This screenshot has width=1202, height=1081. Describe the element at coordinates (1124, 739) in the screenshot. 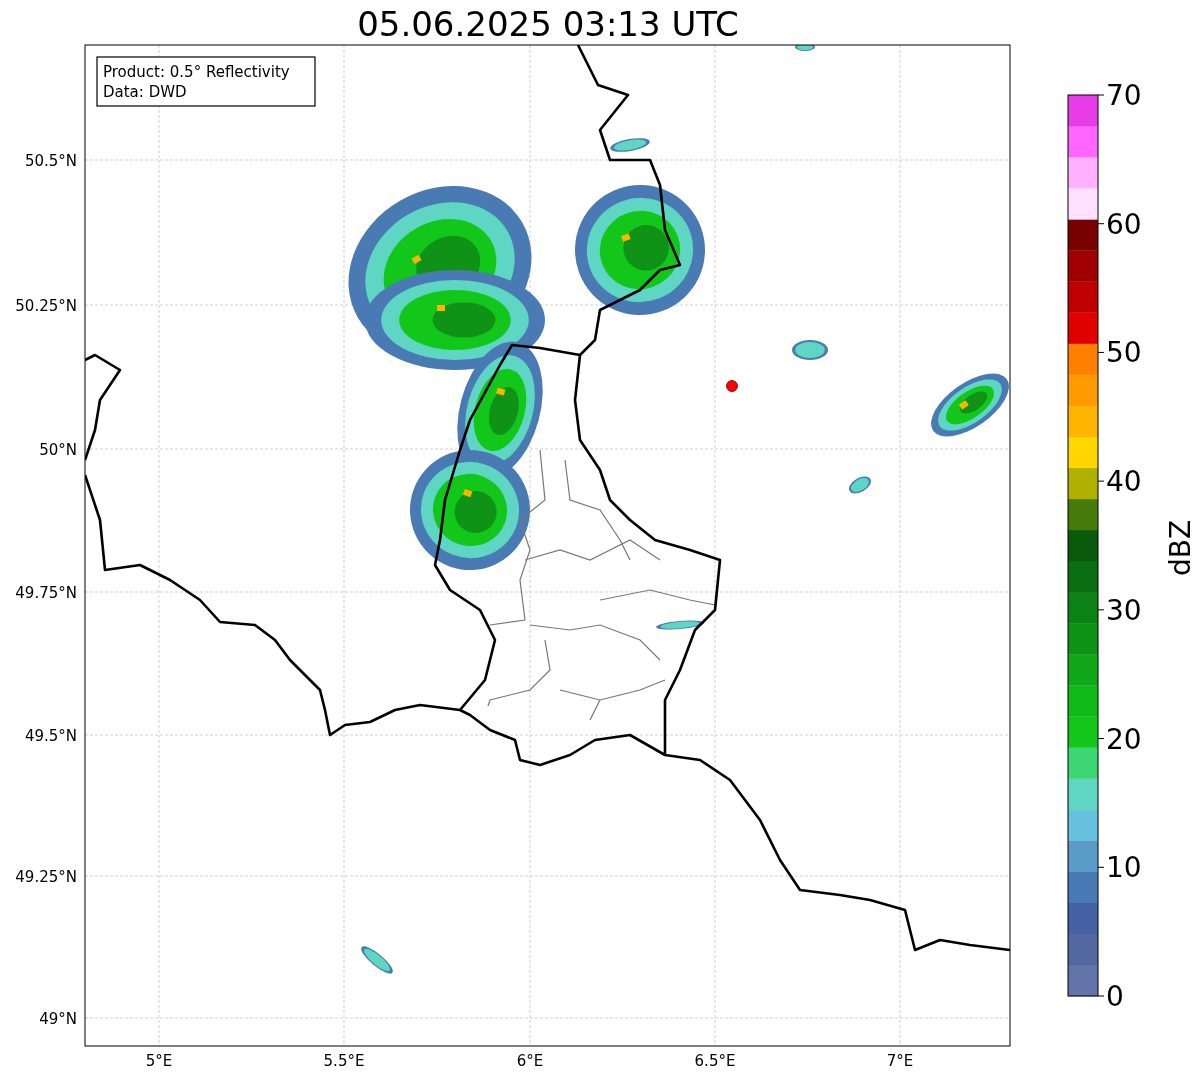

I see `colorbar-tick-label: 20` at that location.